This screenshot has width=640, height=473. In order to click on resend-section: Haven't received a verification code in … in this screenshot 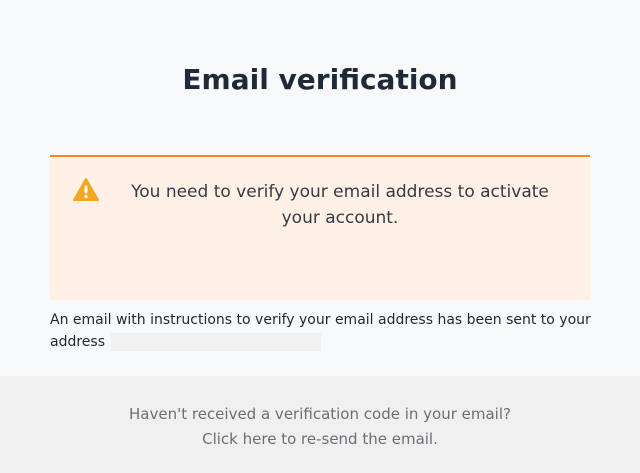, I will do `click(320, 427)`.